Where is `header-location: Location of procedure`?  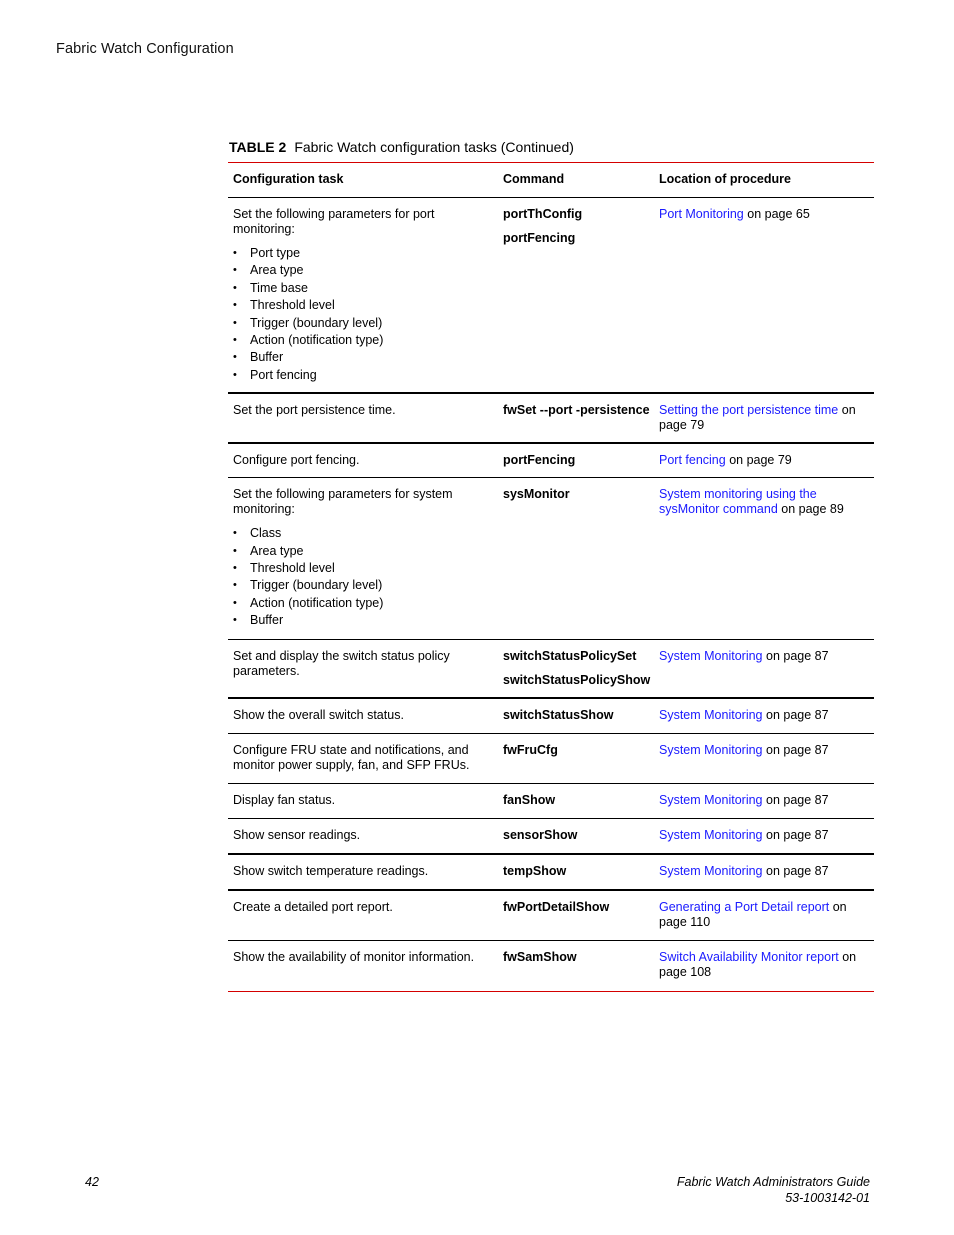
header-location: Location of procedure is located at coordinates (725, 179).